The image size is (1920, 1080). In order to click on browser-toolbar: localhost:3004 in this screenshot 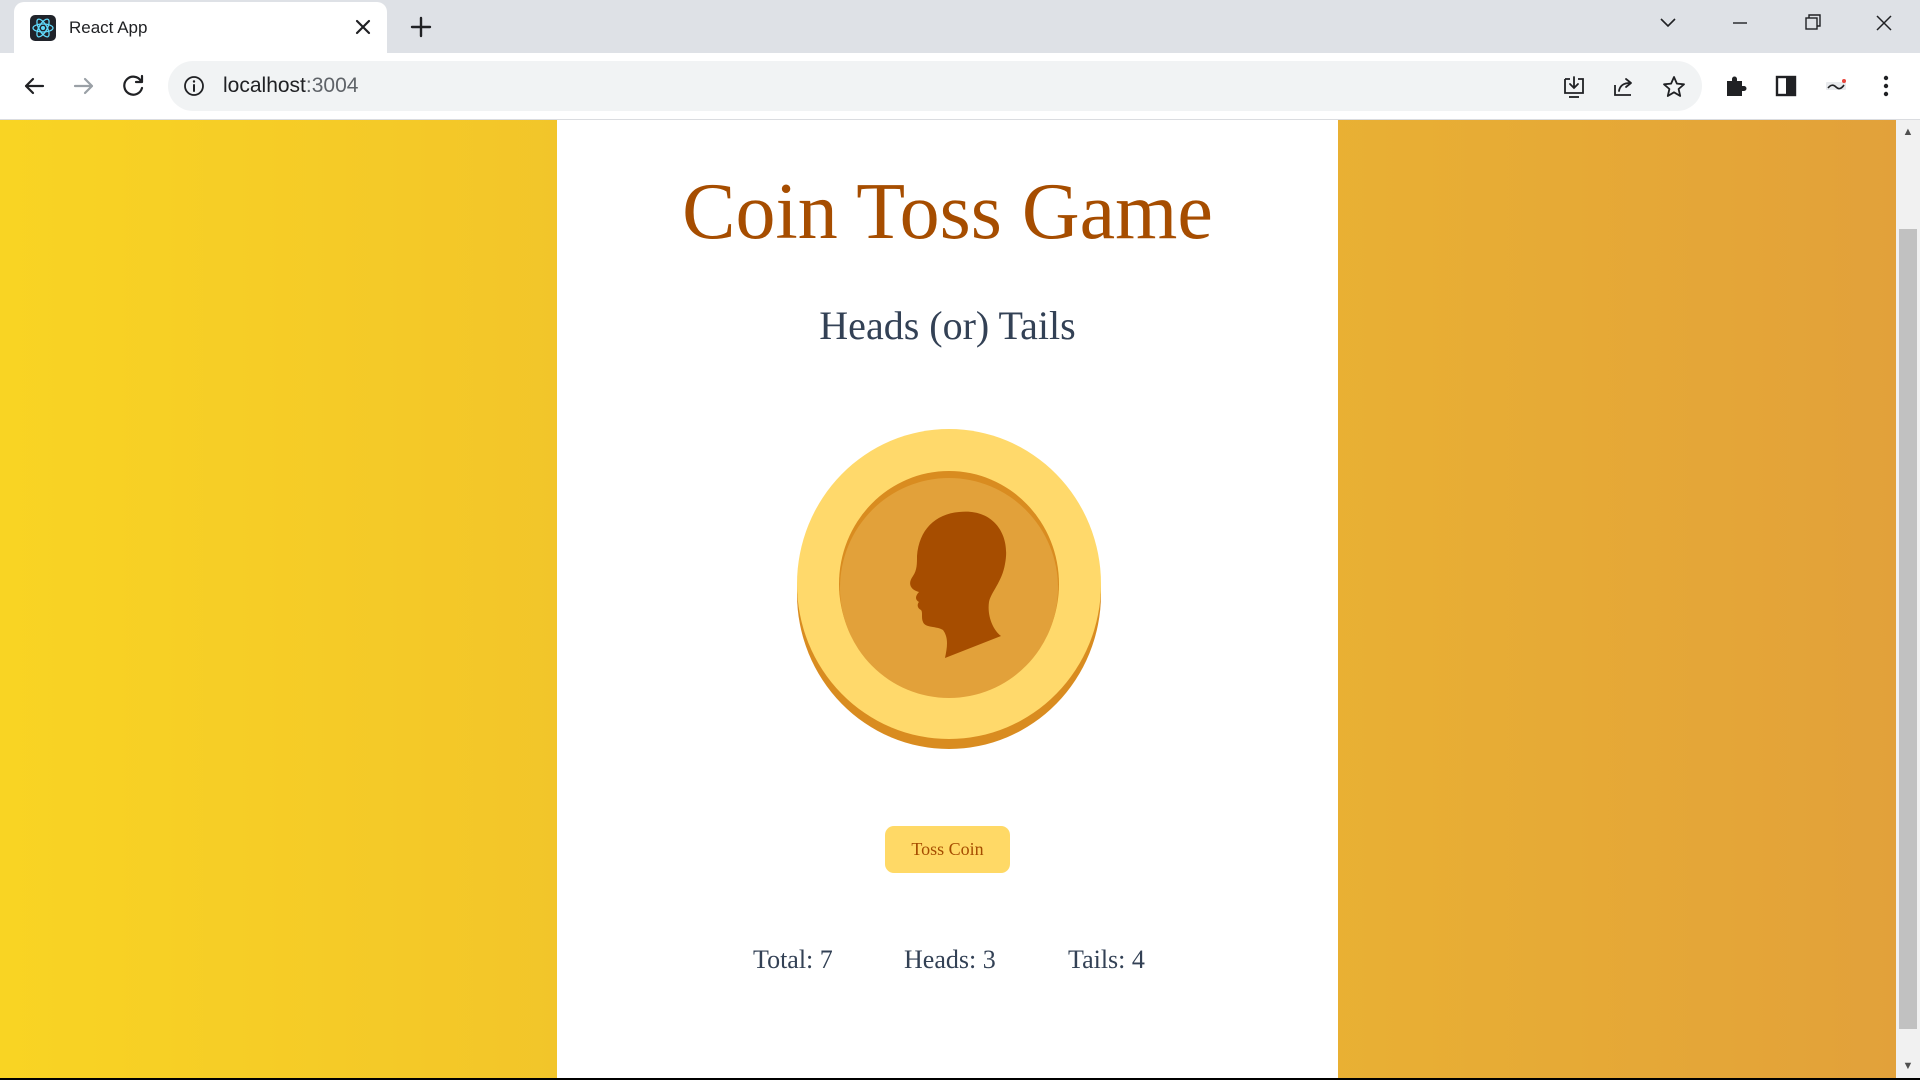, I will do `click(960, 86)`.